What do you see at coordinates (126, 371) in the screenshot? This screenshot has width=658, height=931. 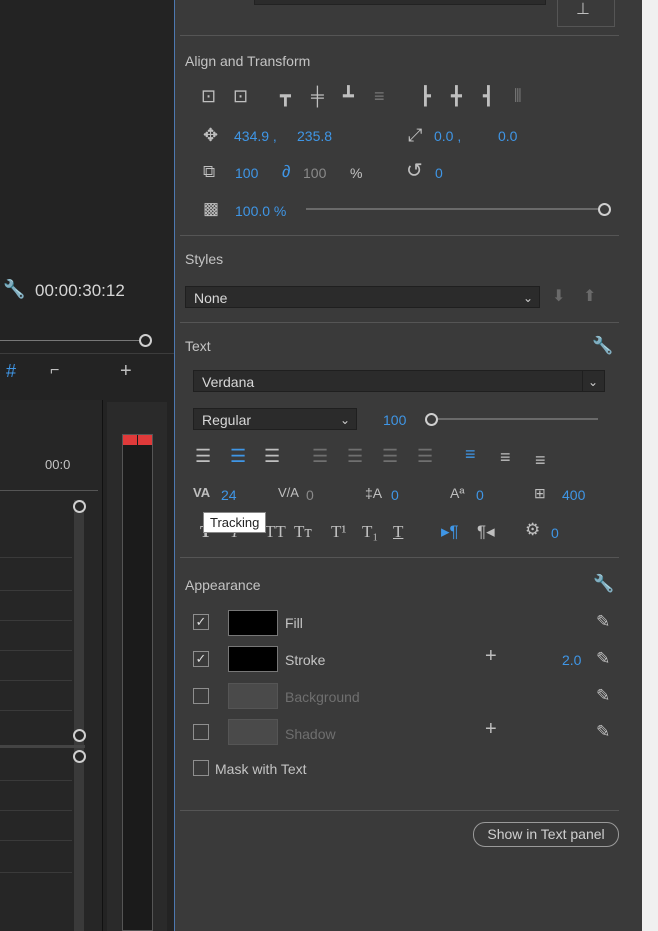 I see `add-marker-icon: +` at bounding box center [126, 371].